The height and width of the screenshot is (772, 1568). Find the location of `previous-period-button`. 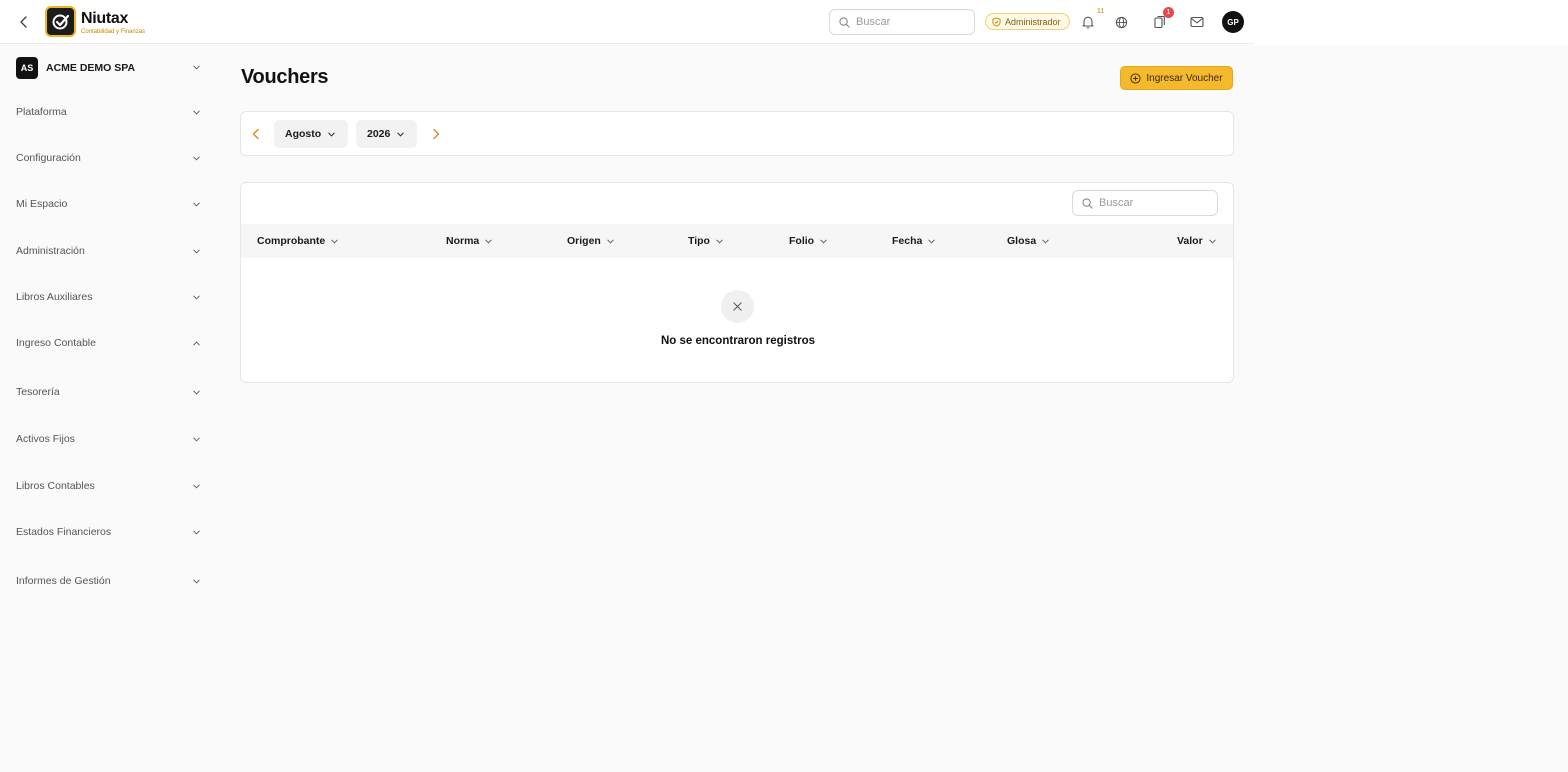

previous-period-button is located at coordinates (256, 134).